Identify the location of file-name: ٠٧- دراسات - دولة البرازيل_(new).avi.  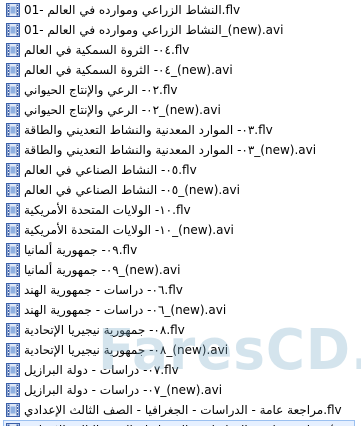
(123, 390).